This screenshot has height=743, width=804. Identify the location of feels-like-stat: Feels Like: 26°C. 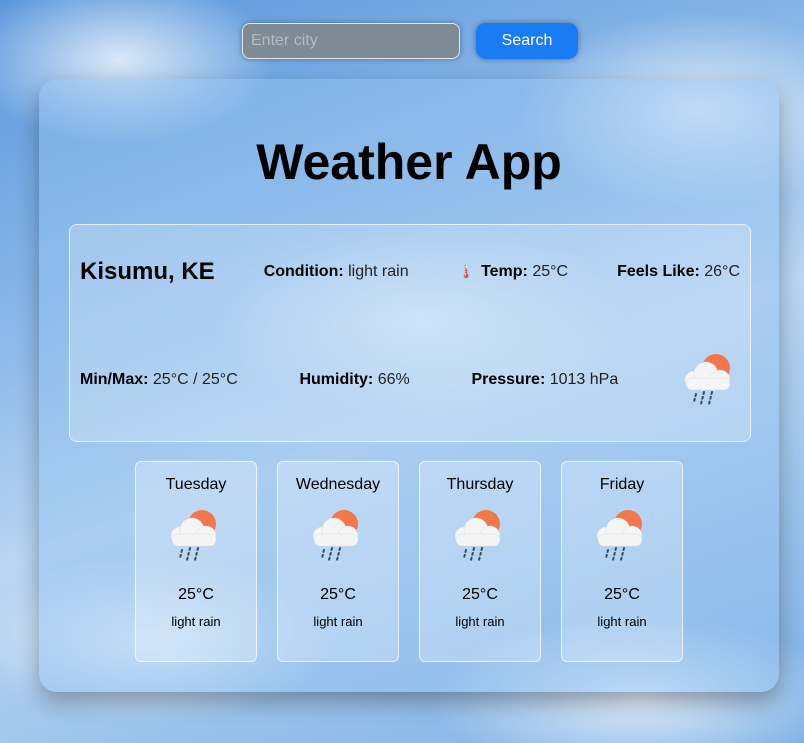
(678, 272).